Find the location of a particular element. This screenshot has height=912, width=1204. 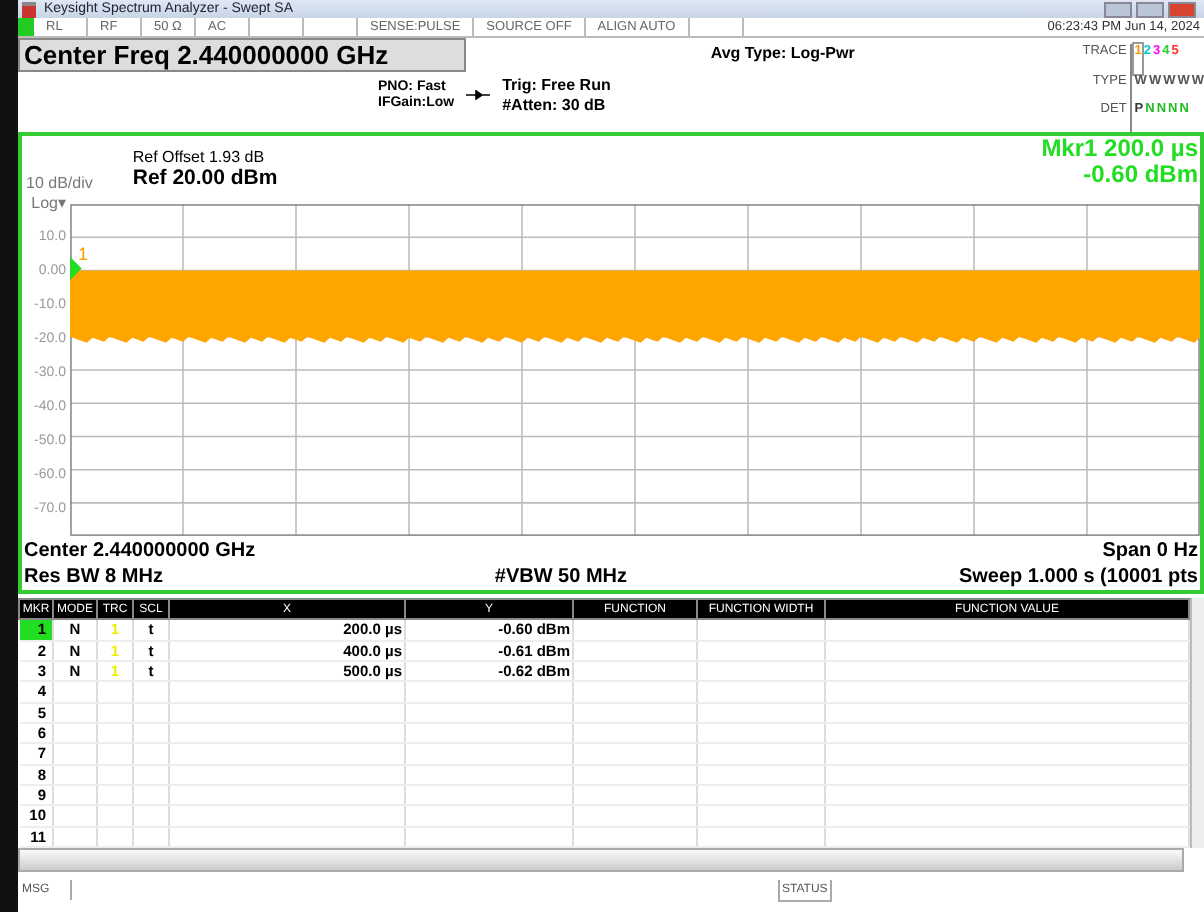

res-bw-text: Res BW 8 MHz is located at coordinates (93, 577).